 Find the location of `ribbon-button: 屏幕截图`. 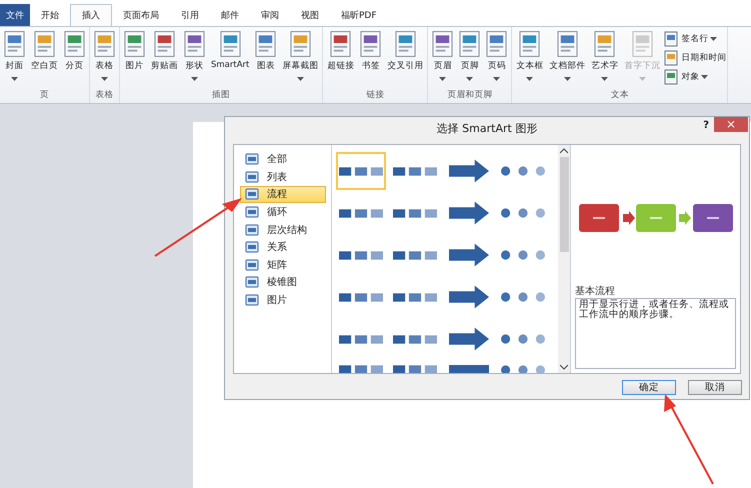

ribbon-button: 屏幕截图 is located at coordinates (300, 58).